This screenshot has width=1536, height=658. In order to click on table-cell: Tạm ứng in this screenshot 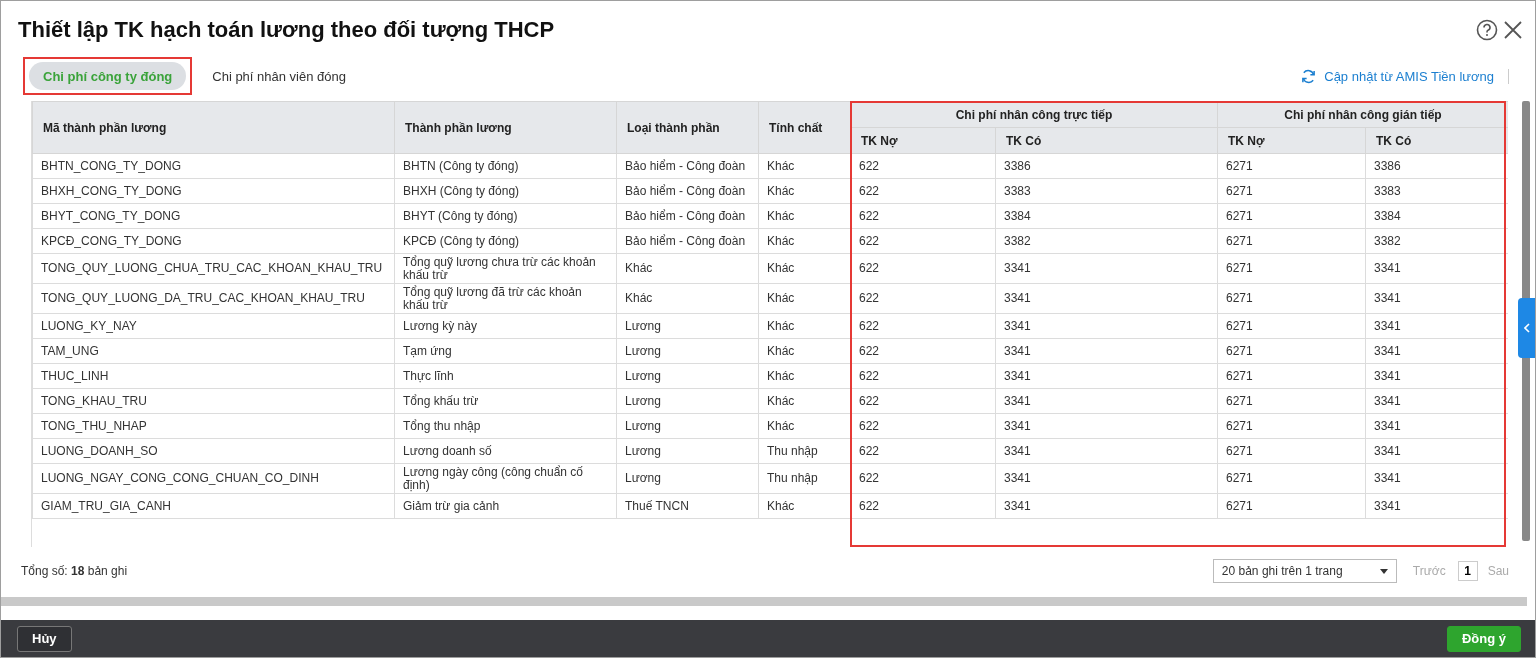, I will do `click(505, 351)`.